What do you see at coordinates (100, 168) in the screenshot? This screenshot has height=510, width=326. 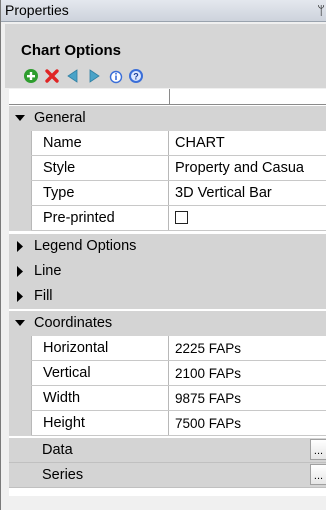 I see `property-label: Style` at bounding box center [100, 168].